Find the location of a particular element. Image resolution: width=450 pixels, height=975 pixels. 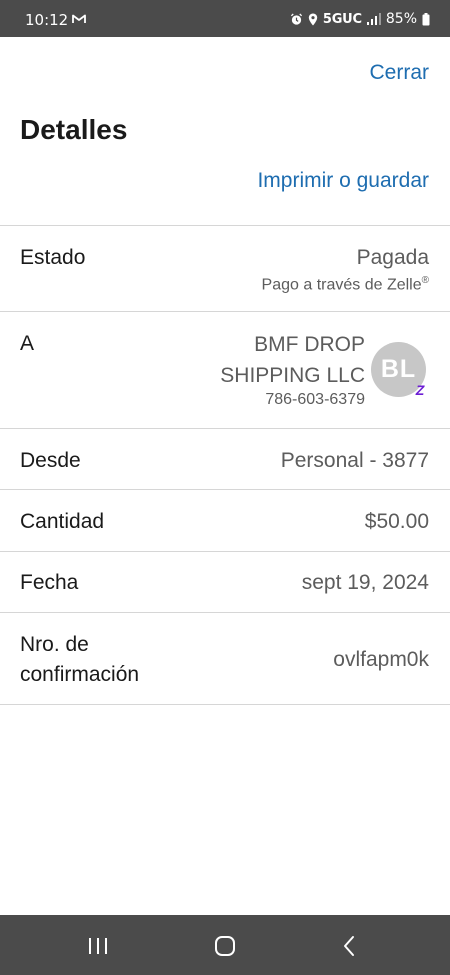

page-title: Detalles is located at coordinates (74, 129).